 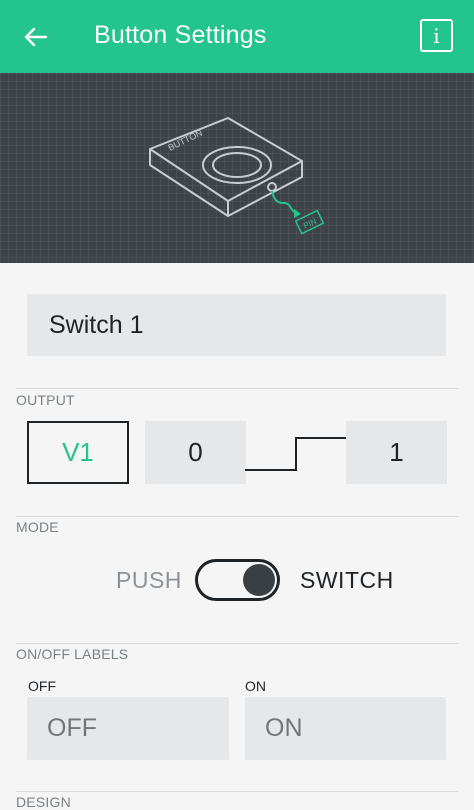 I want to click on step-signal-graph, so click(x=295, y=454).